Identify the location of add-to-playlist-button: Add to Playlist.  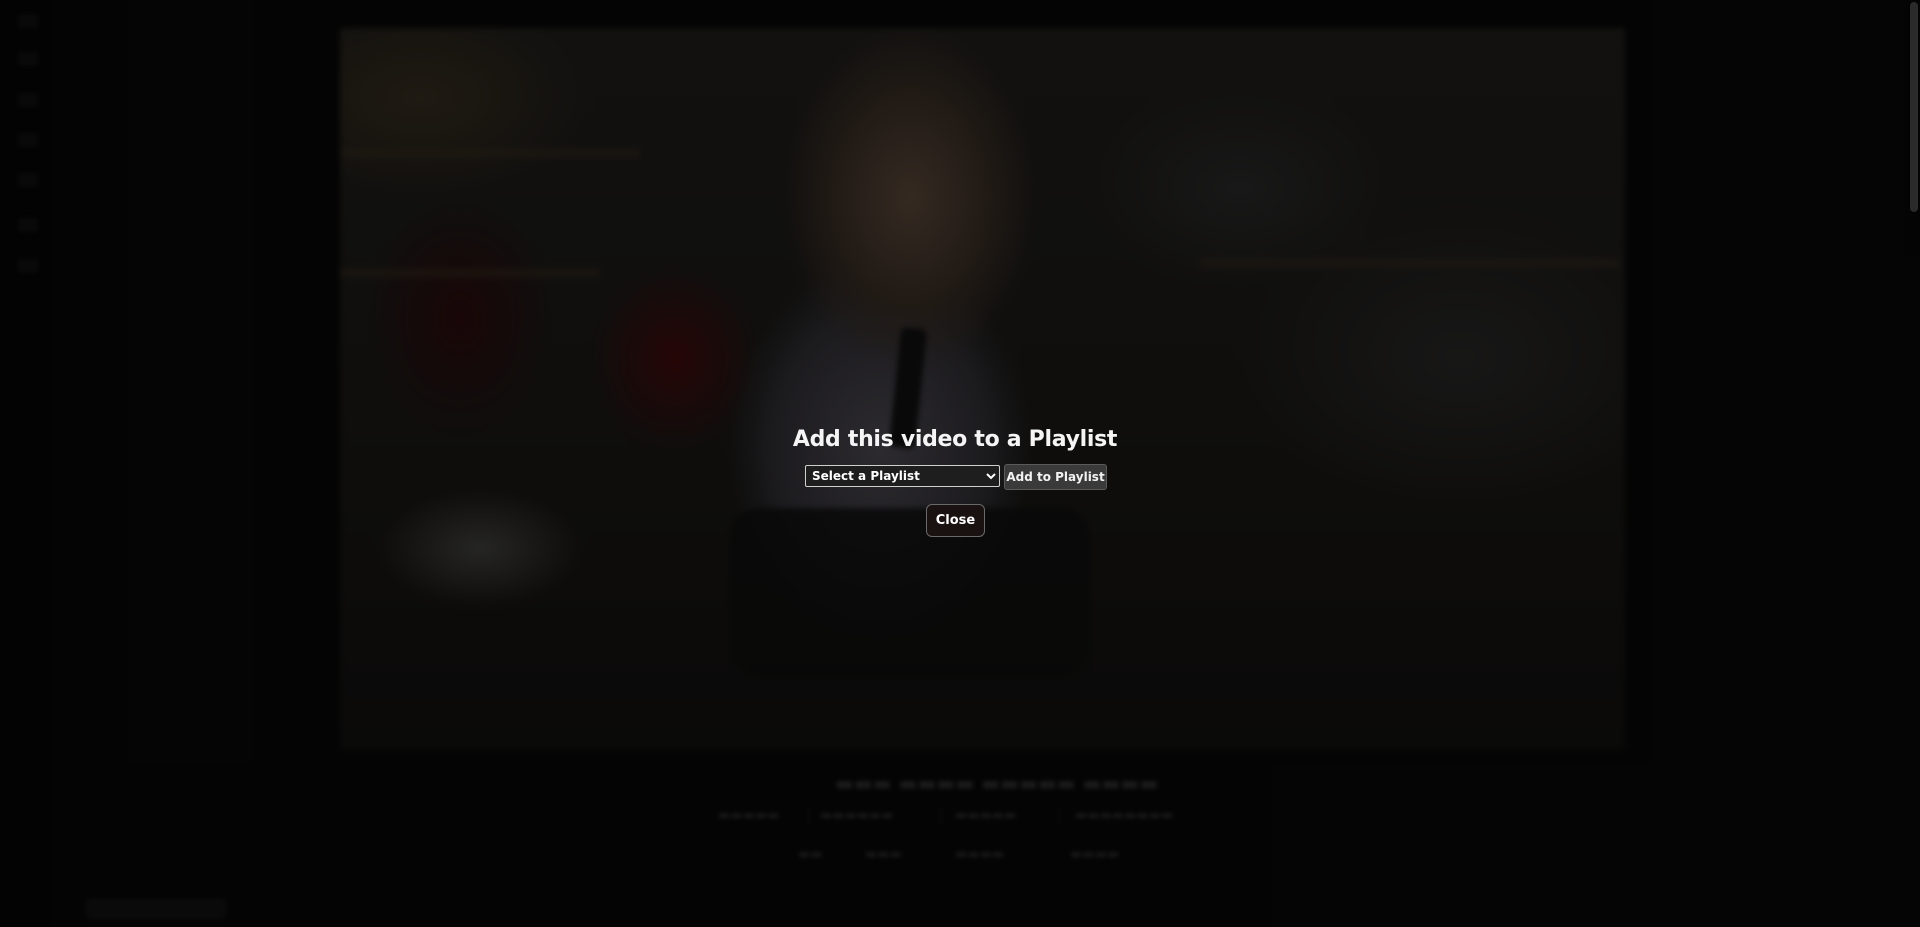
(1055, 477).